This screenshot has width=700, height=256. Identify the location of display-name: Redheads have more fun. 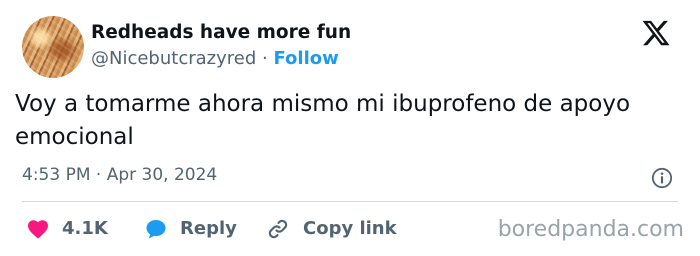
(221, 32).